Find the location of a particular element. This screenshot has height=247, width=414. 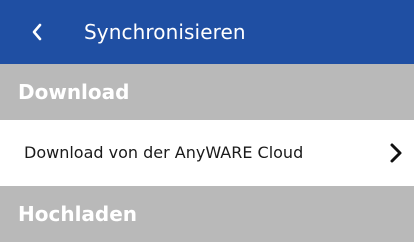

chevron-left-icon is located at coordinates (37, 32).